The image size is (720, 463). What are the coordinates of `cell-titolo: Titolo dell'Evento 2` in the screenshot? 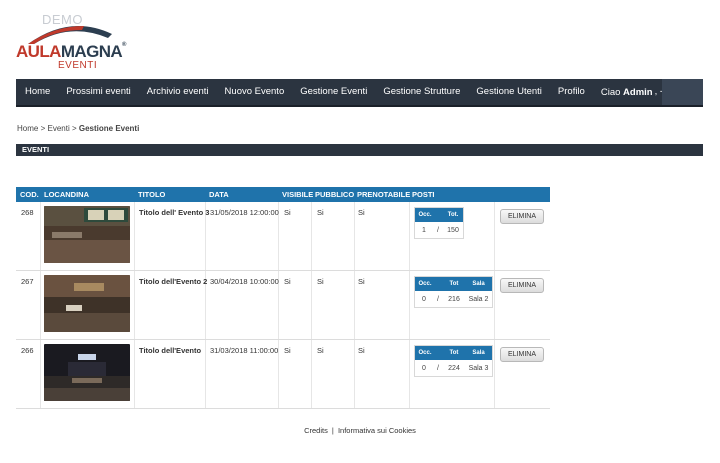 It's located at (173, 281).